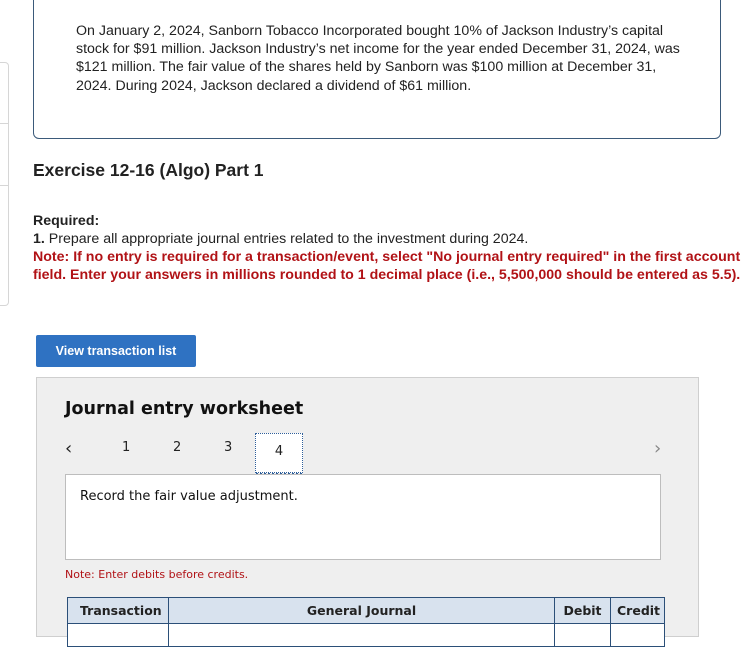  I want to click on column-header-transaction: Transaction, so click(118, 610).